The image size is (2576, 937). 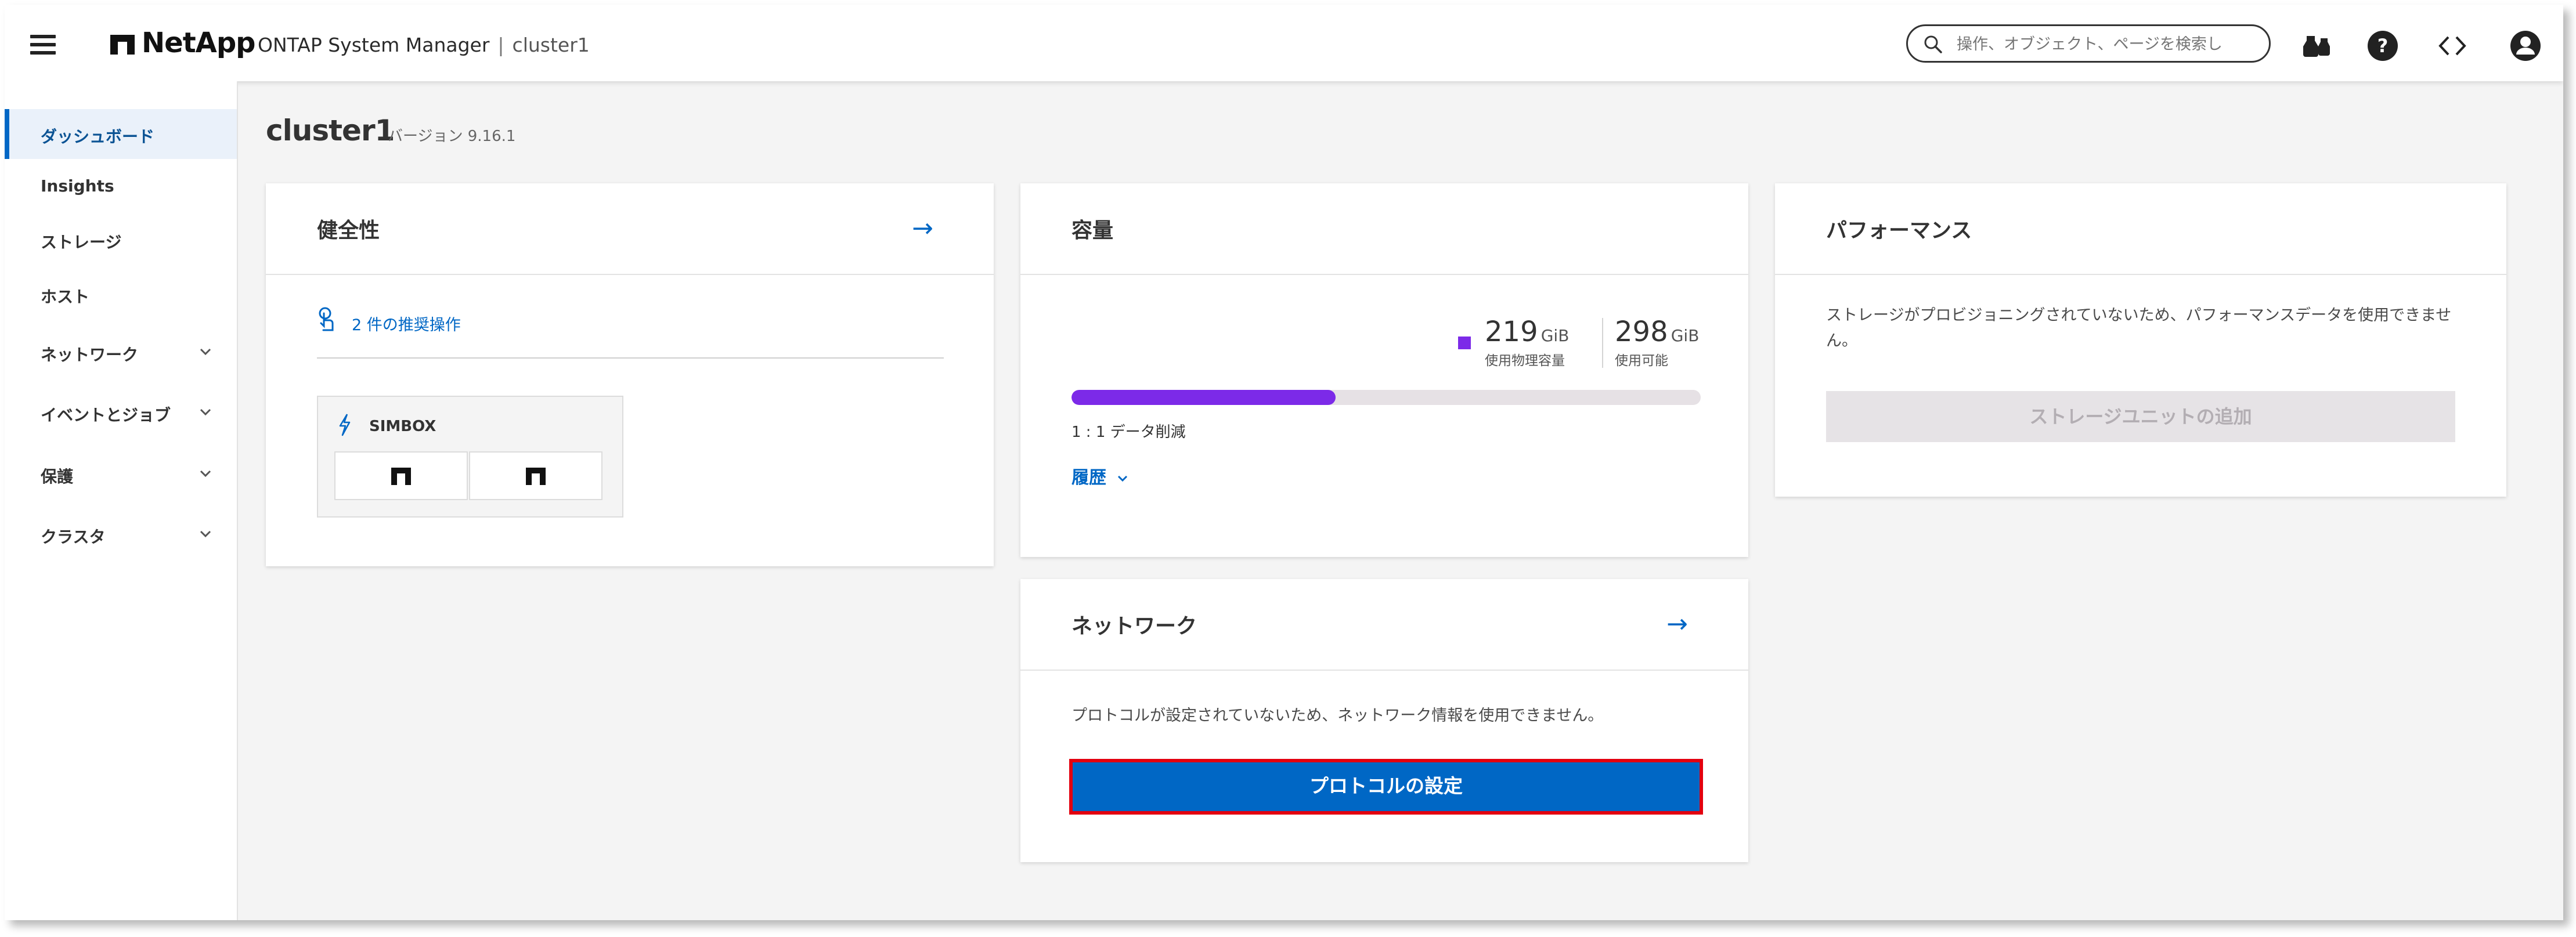 I want to click on hamburger-menu-icon, so click(x=43, y=45).